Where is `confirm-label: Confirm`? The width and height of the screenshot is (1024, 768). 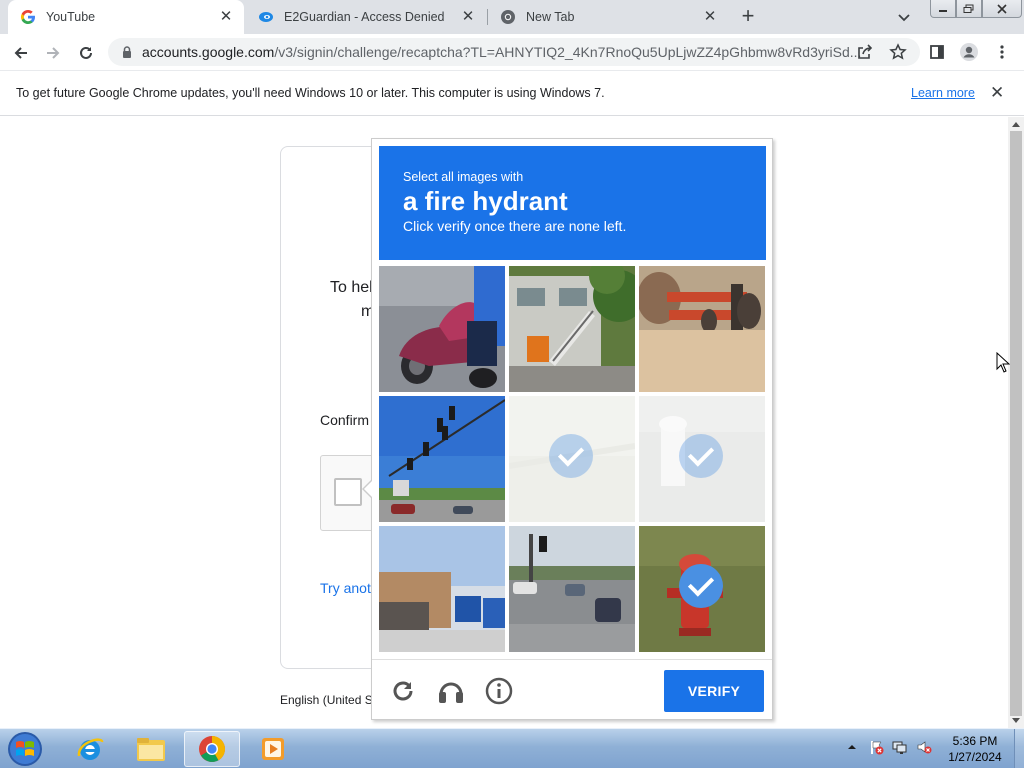 confirm-label: Confirm is located at coordinates (345, 420).